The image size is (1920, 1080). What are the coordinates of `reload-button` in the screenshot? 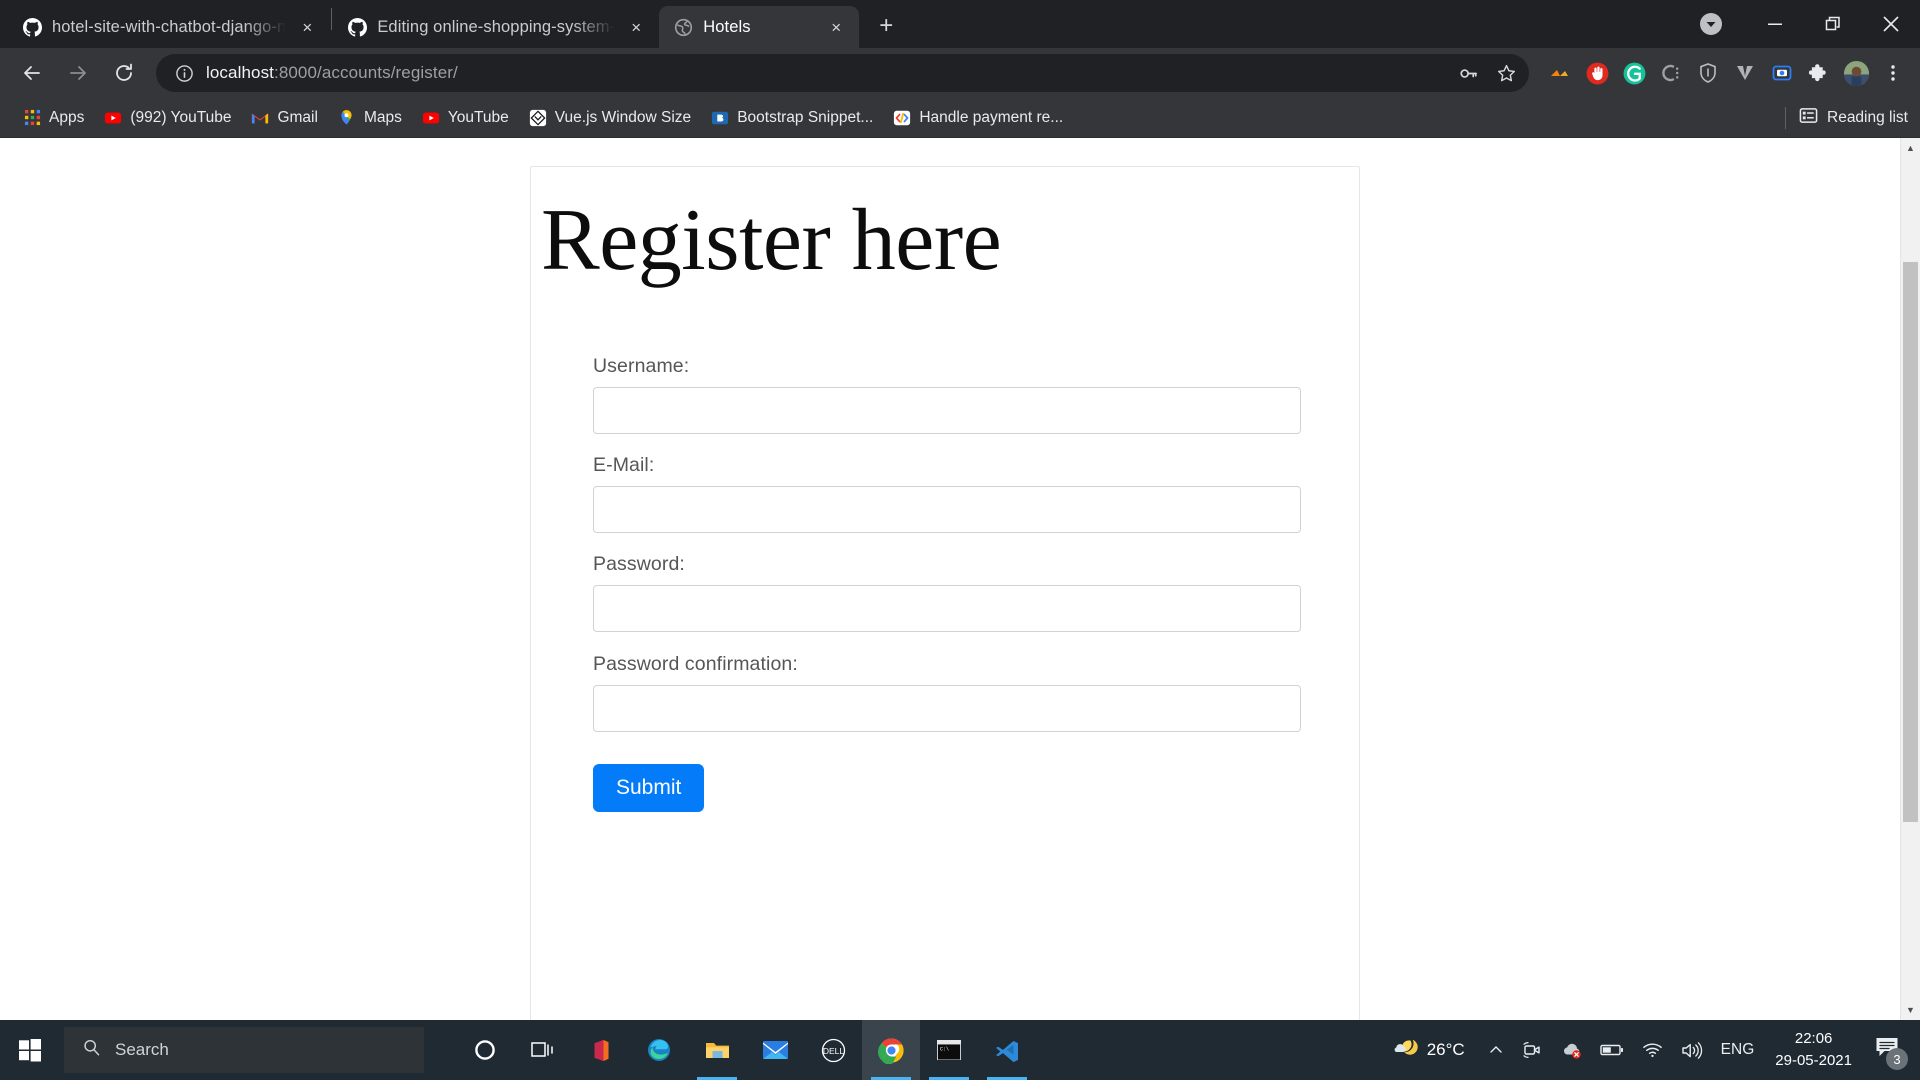 It's located at (124, 73).